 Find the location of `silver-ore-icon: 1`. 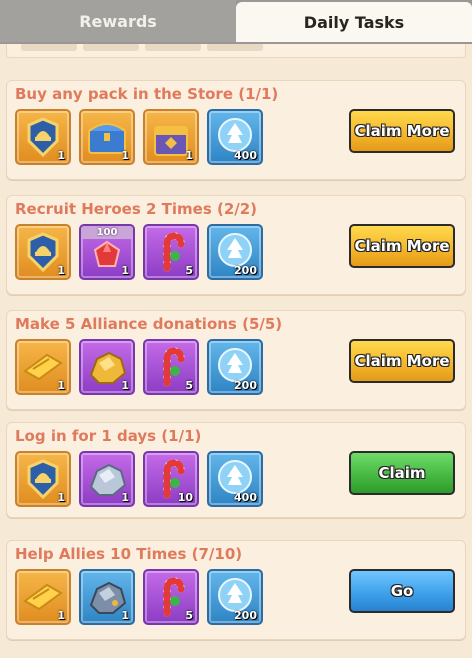

silver-ore-icon: 1 is located at coordinates (107, 479).